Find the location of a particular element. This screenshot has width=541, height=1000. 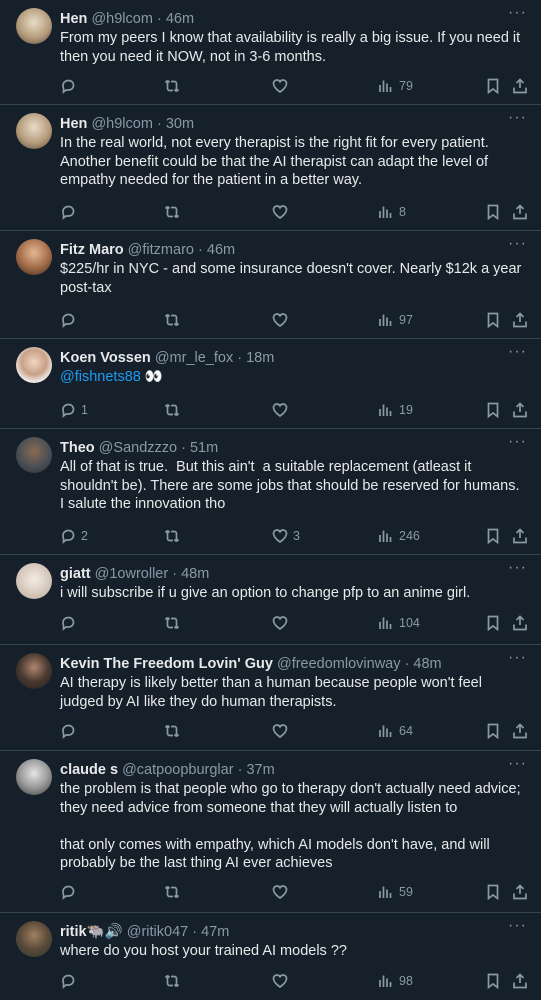

author-handle: @ritik047 is located at coordinates (157, 932).